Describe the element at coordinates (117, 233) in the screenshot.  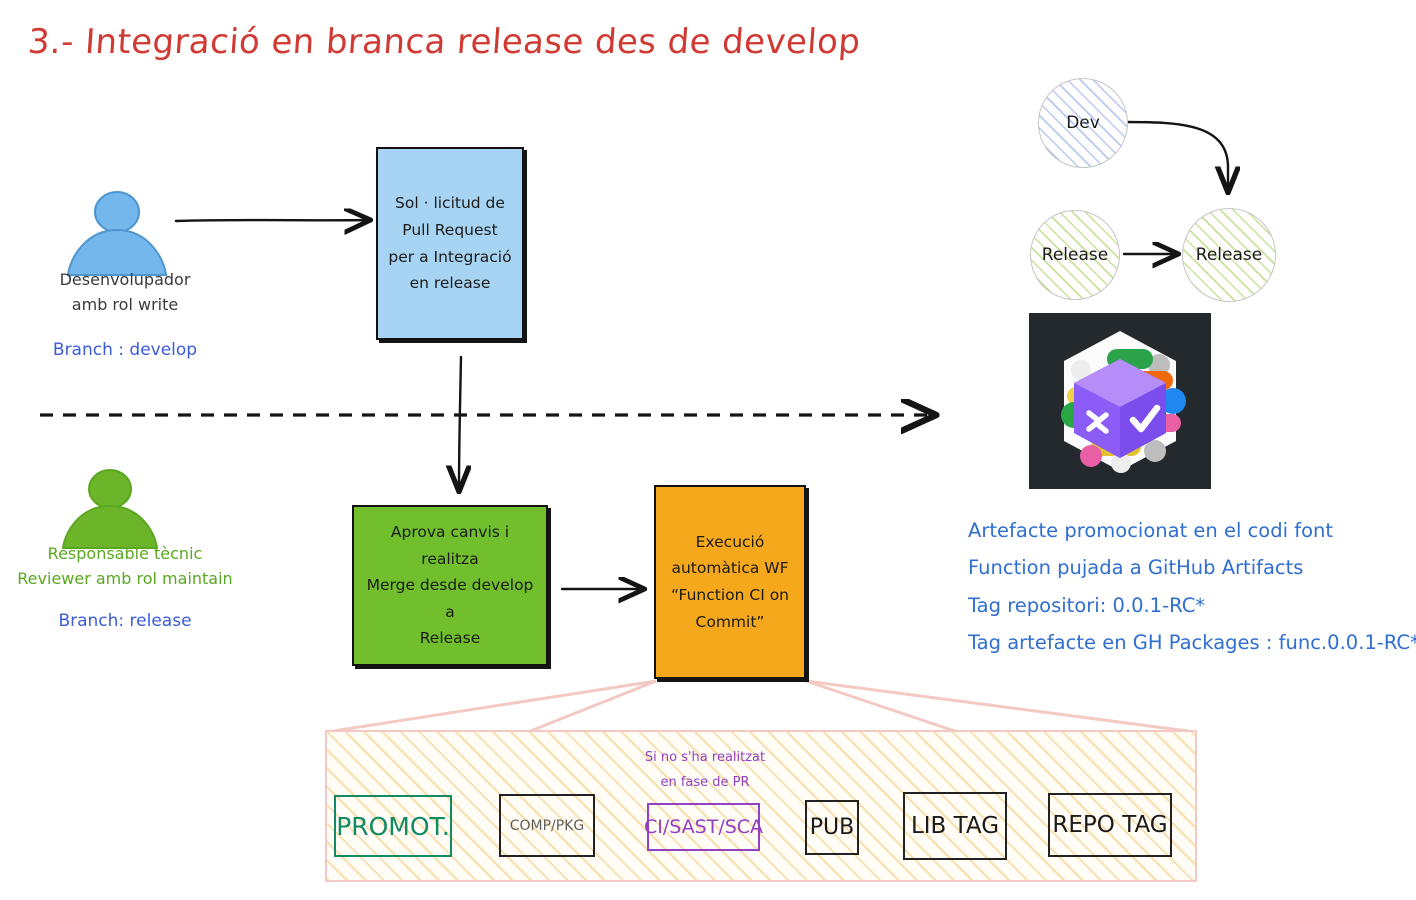
I see `person-icon-developer` at that location.